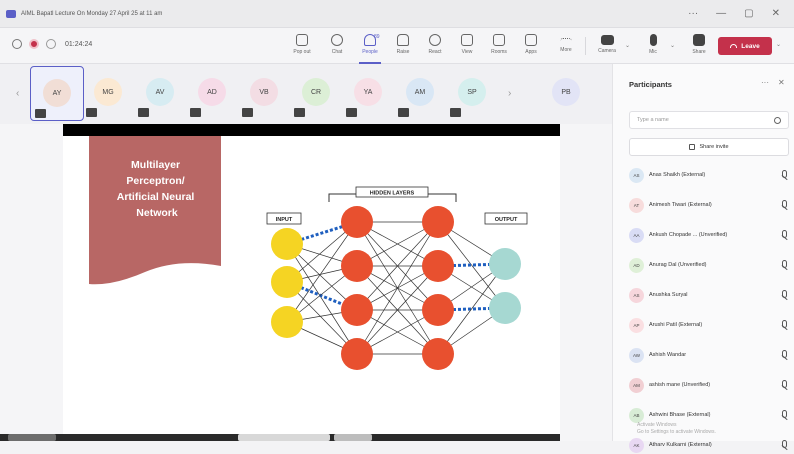 This screenshot has height=454, width=794. I want to click on phone-icon, so click(734, 46).